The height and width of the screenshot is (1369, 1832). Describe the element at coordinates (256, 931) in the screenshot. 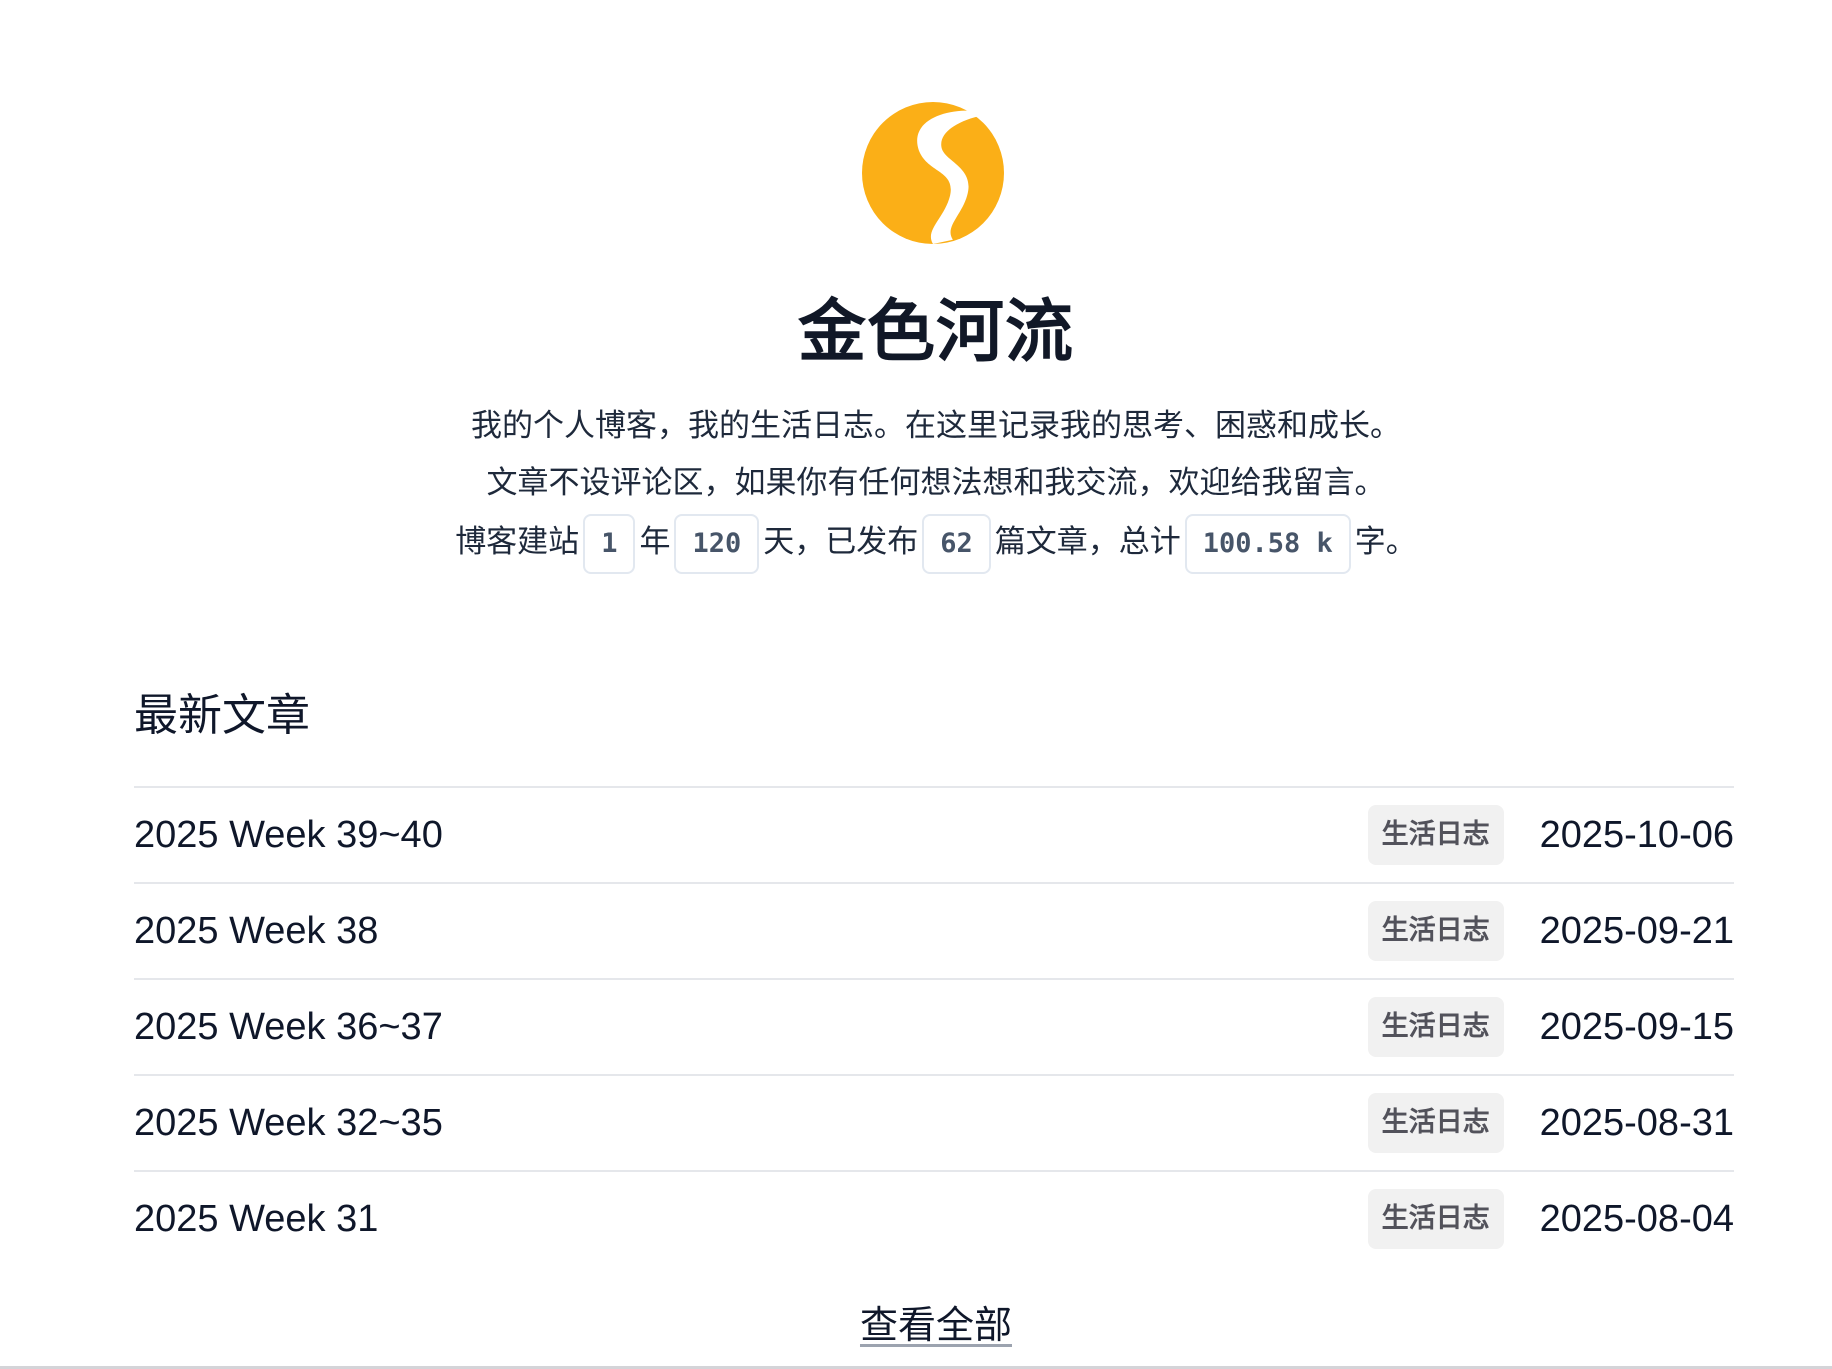

I see `post-title: 2025 Week 38` at that location.